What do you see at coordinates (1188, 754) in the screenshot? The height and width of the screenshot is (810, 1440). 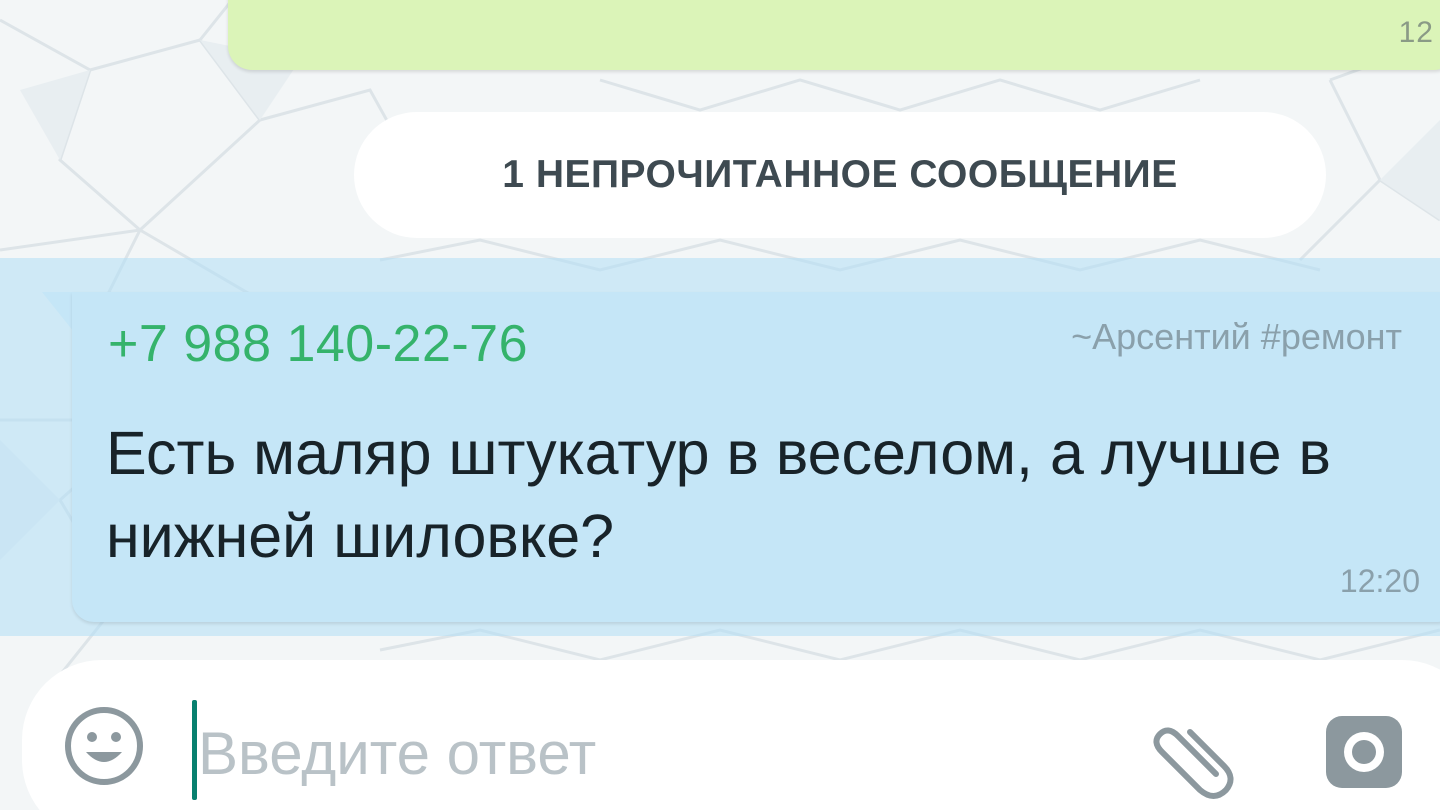 I see `paperclip-icon` at bounding box center [1188, 754].